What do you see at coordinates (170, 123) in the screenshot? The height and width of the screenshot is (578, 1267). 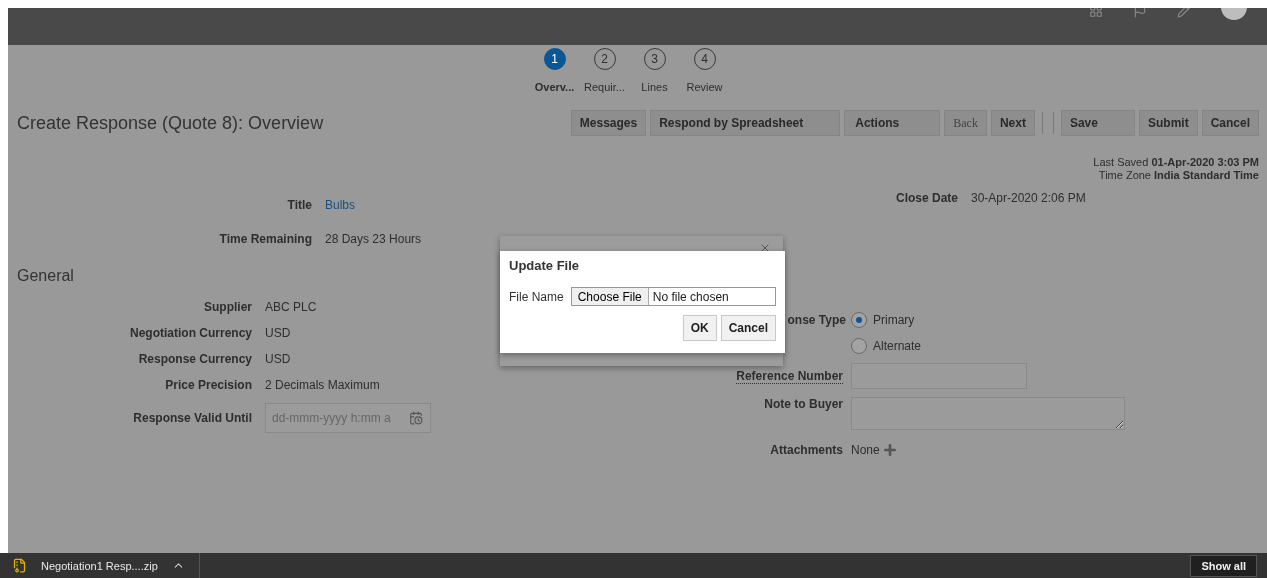 I see `page-title: Create Response (Quote 8): Overview` at bounding box center [170, 123].